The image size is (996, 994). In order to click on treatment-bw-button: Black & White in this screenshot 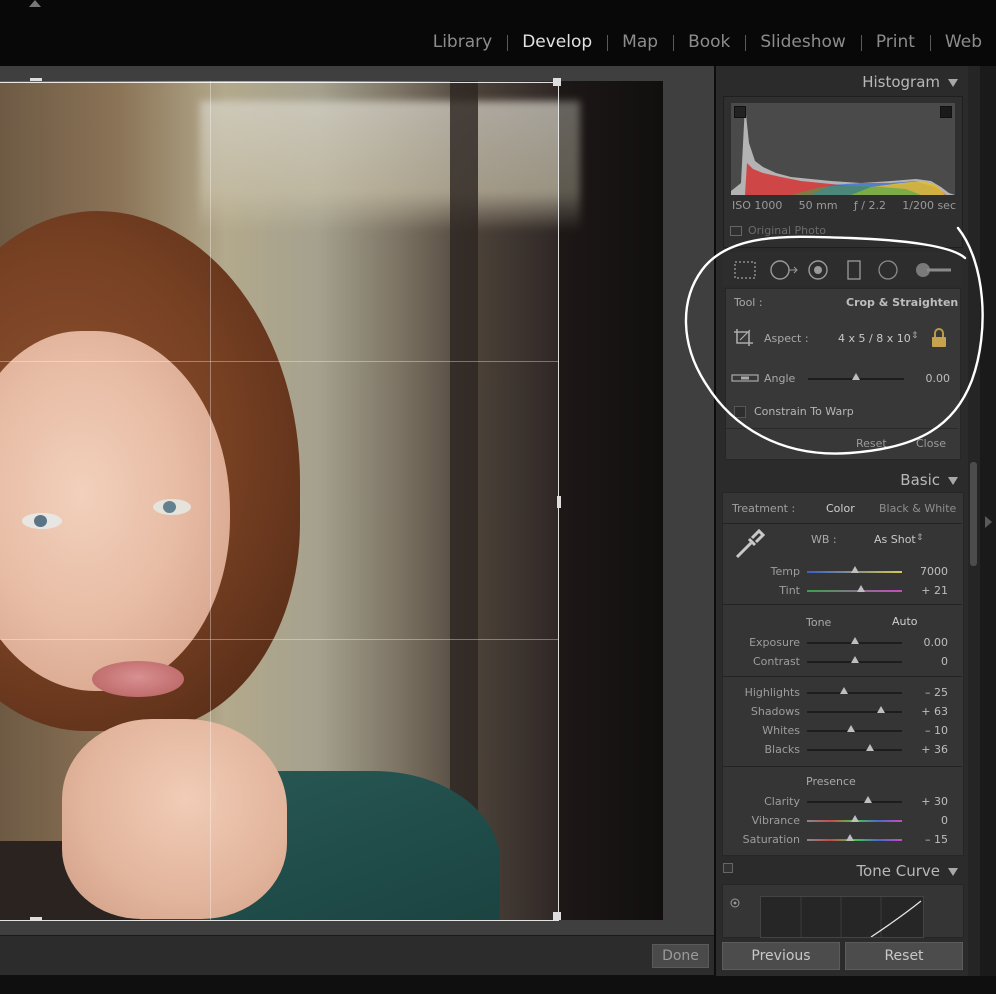, I will do `click(917, 508)`.